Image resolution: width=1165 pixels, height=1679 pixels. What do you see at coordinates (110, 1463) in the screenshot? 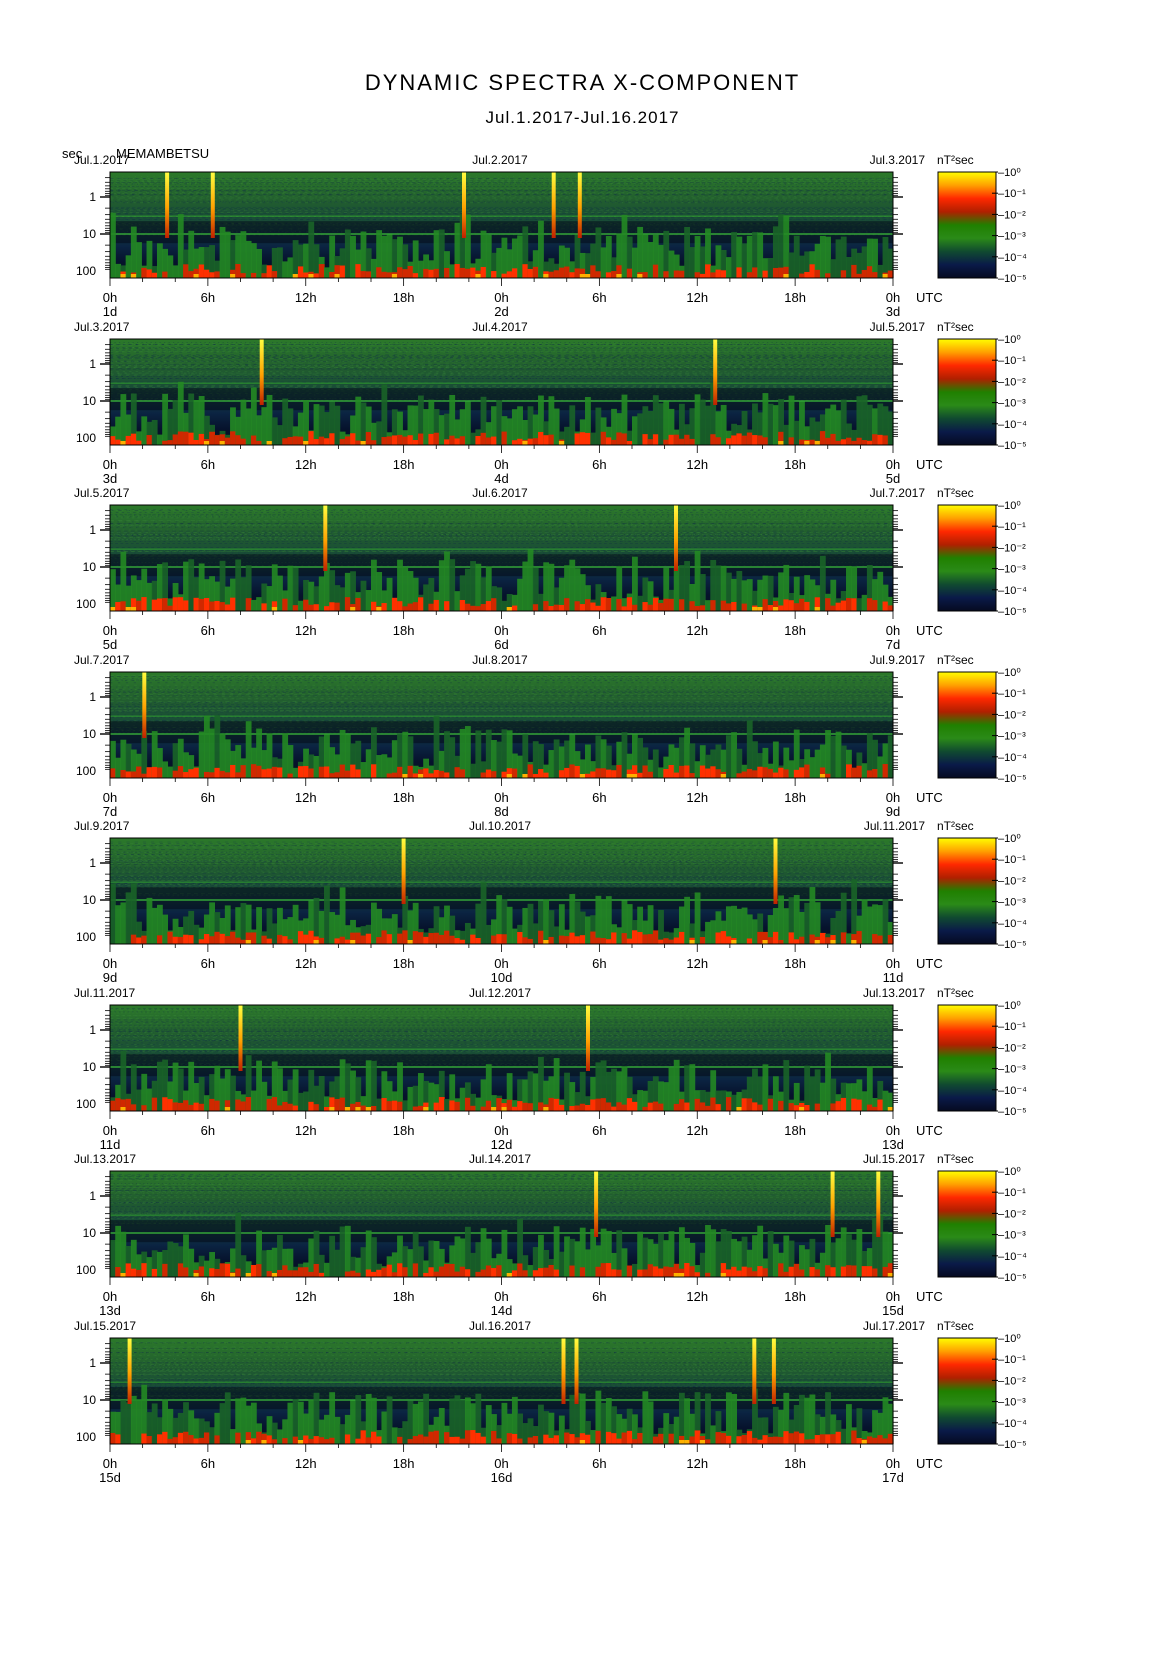
I see `x-tick-label: 0h` at bounding box center [110, 1463].